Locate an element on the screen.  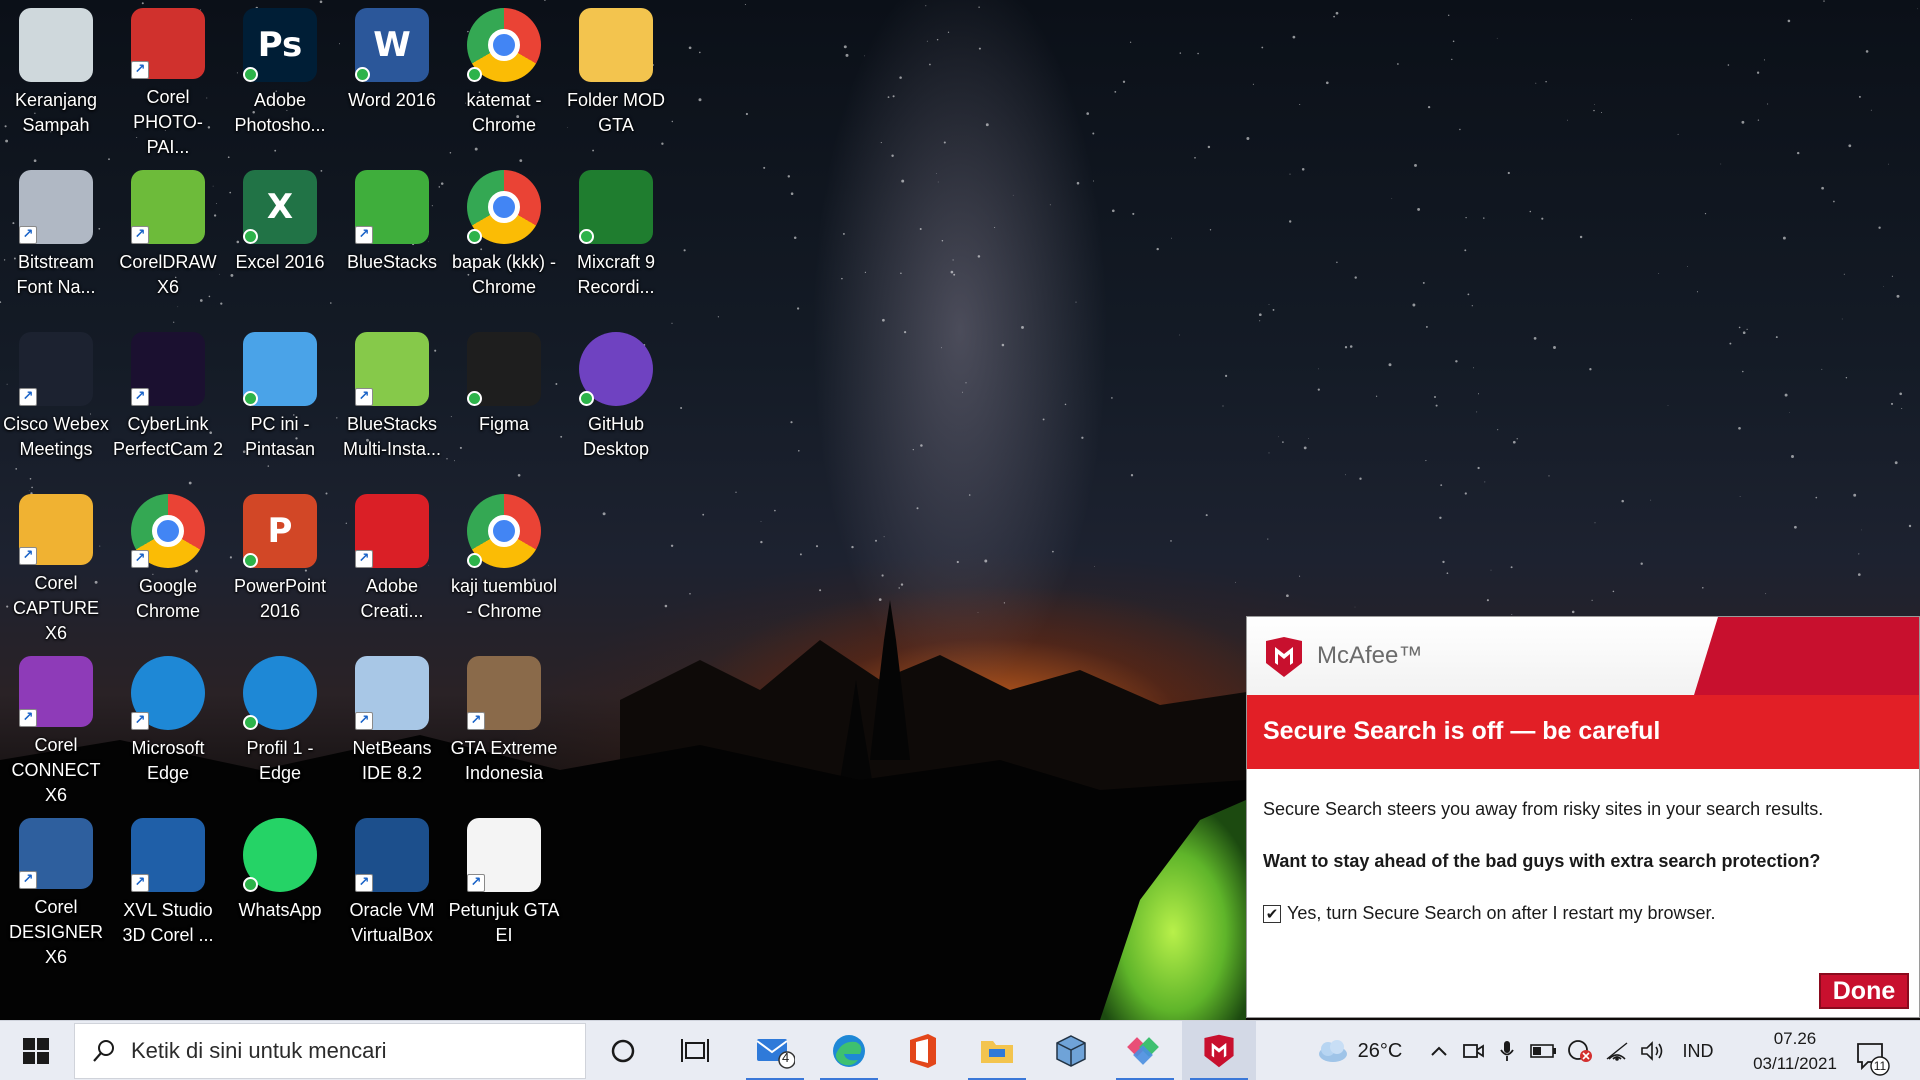
input-language: IND is located at coordinates (1698, 1050).